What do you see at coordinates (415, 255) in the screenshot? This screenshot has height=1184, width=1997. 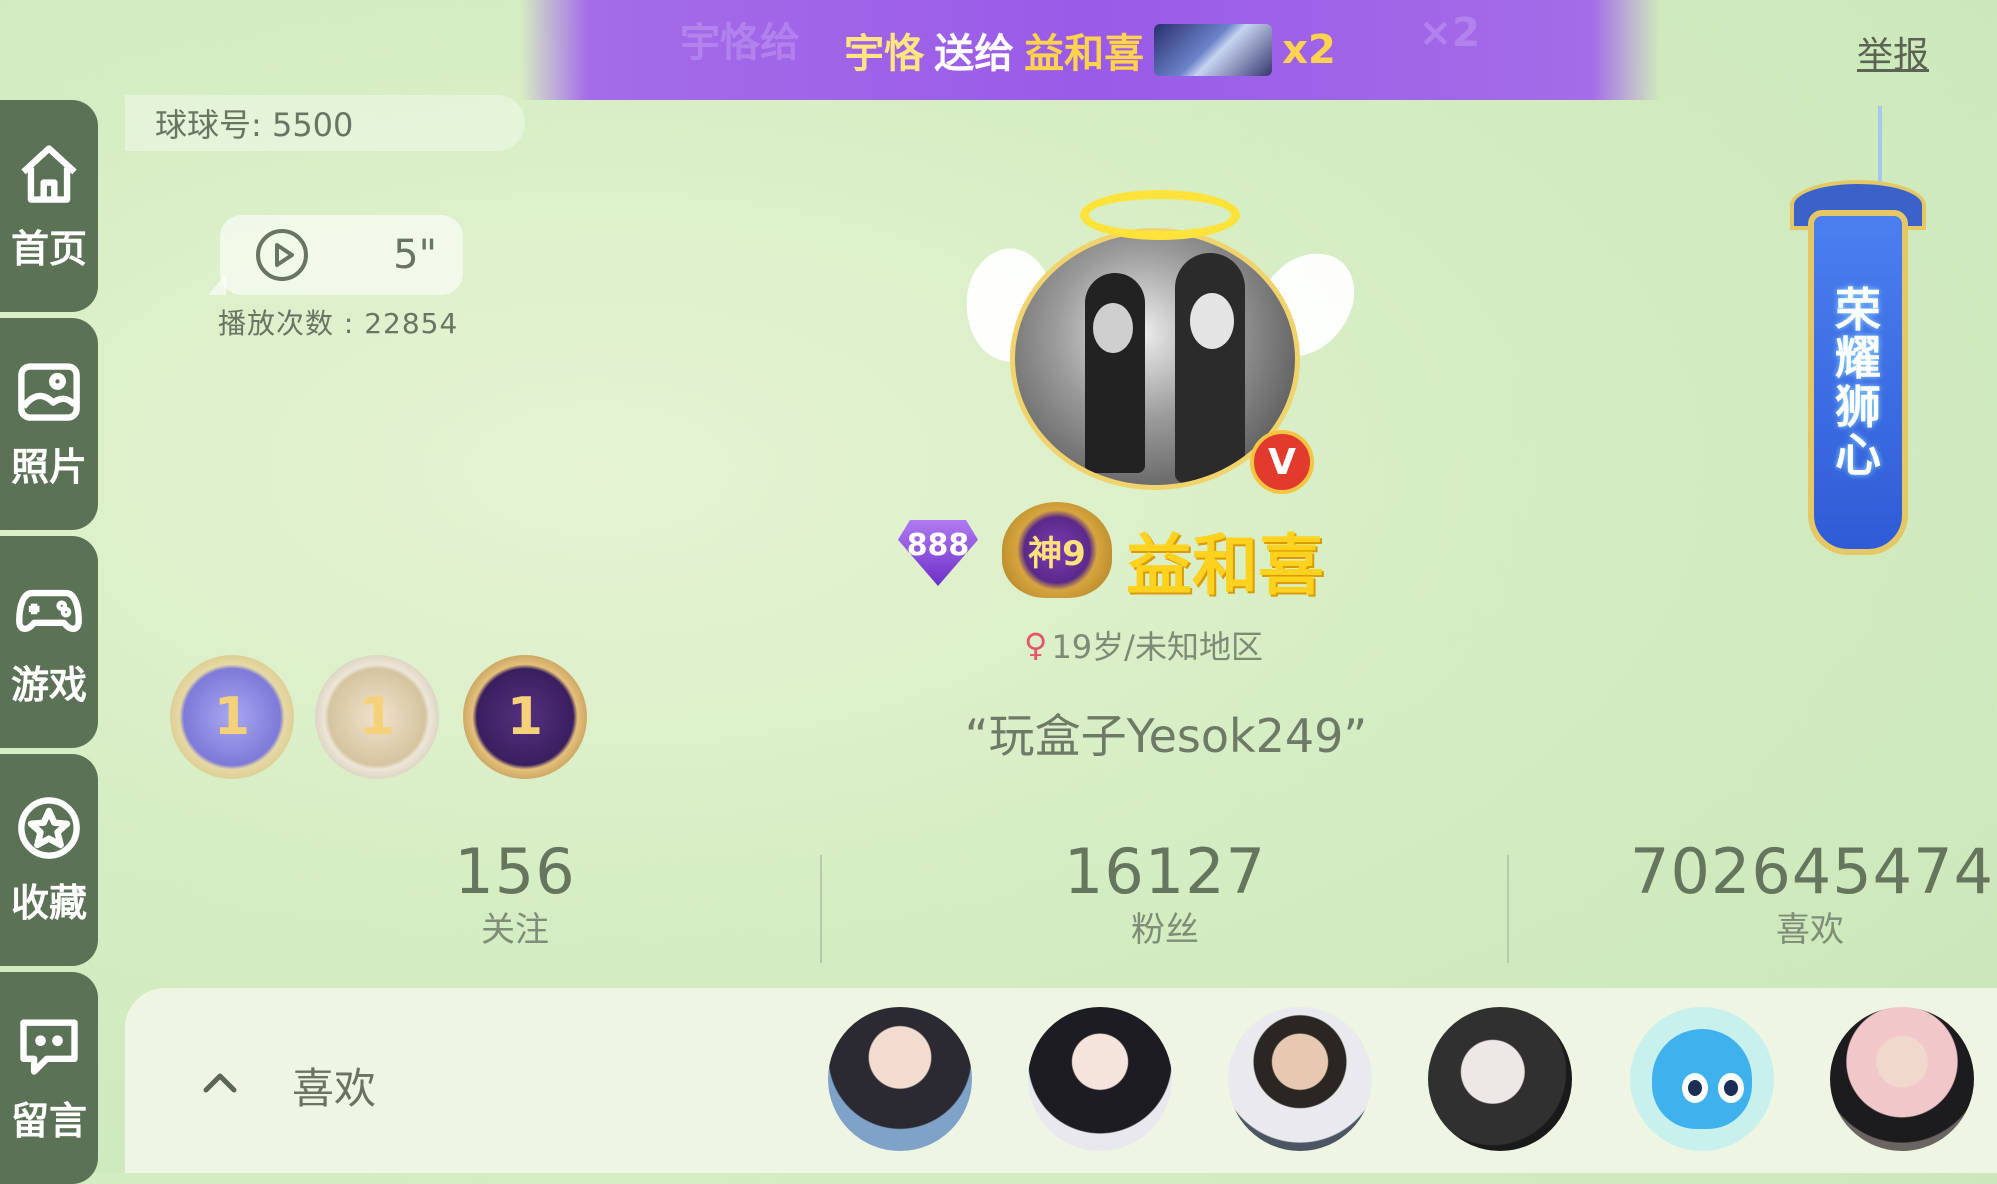 I see `voice-duration: 5"` at bounding box center [415, 255].